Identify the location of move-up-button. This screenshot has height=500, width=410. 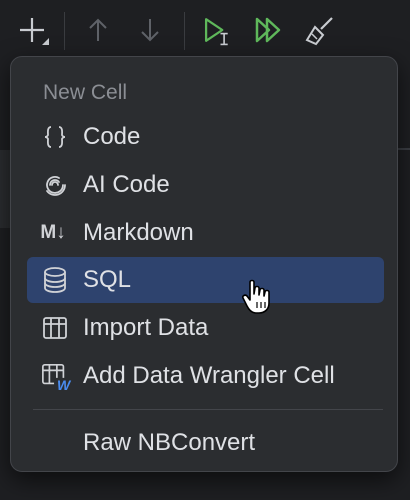
(98, 30).